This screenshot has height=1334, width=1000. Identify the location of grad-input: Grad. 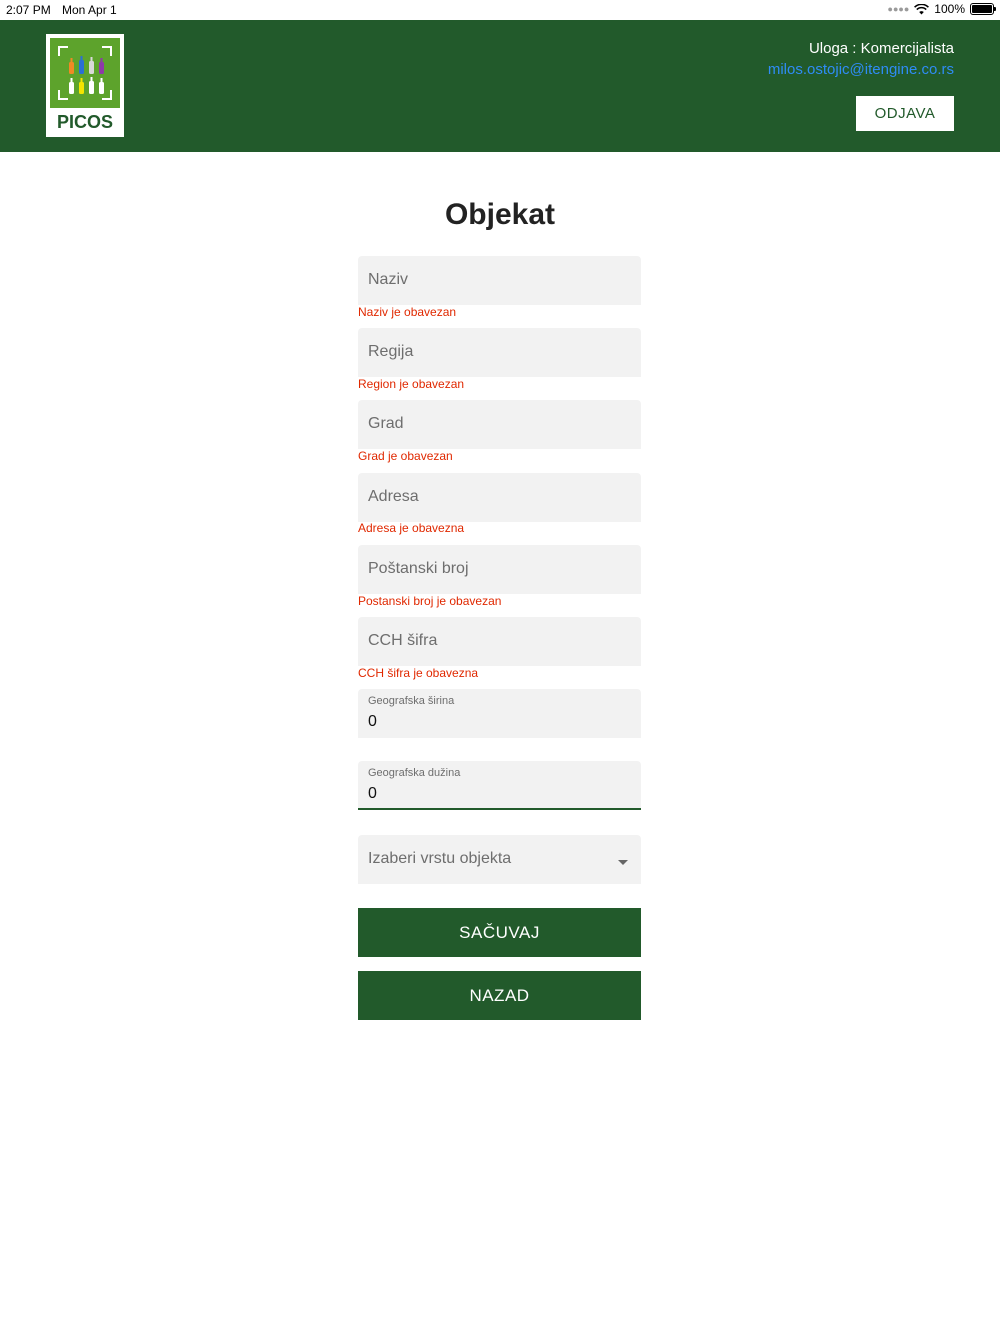
(499, 424).